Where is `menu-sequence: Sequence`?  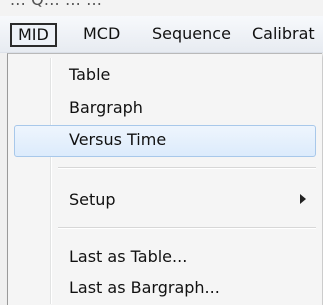 menu-sequence: Sequence is located at coordinates (191, 34).